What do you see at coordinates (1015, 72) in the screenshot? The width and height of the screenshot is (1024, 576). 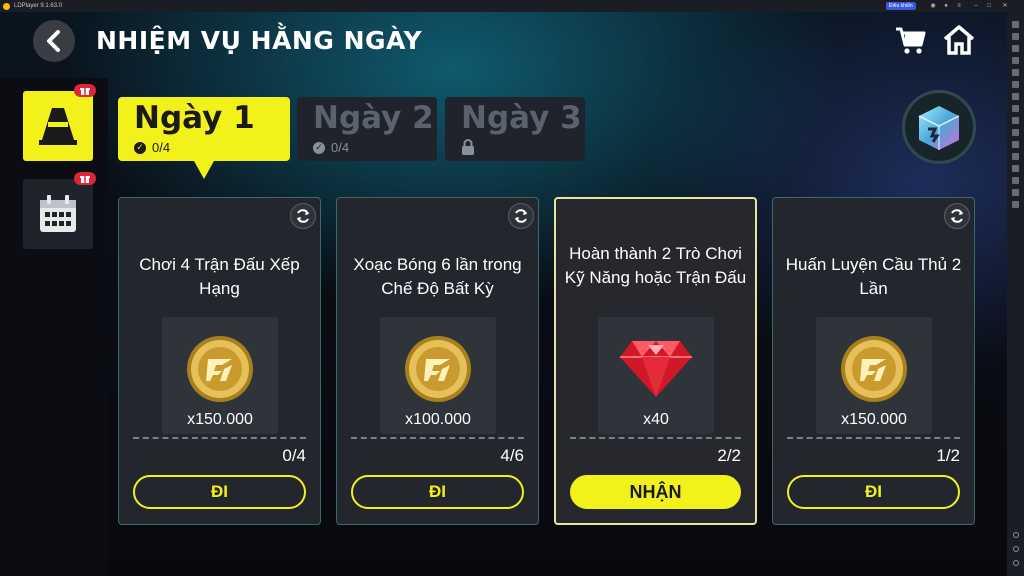 I see `toolbar-fullscreen-icon` at bounding box center [1015, 72].